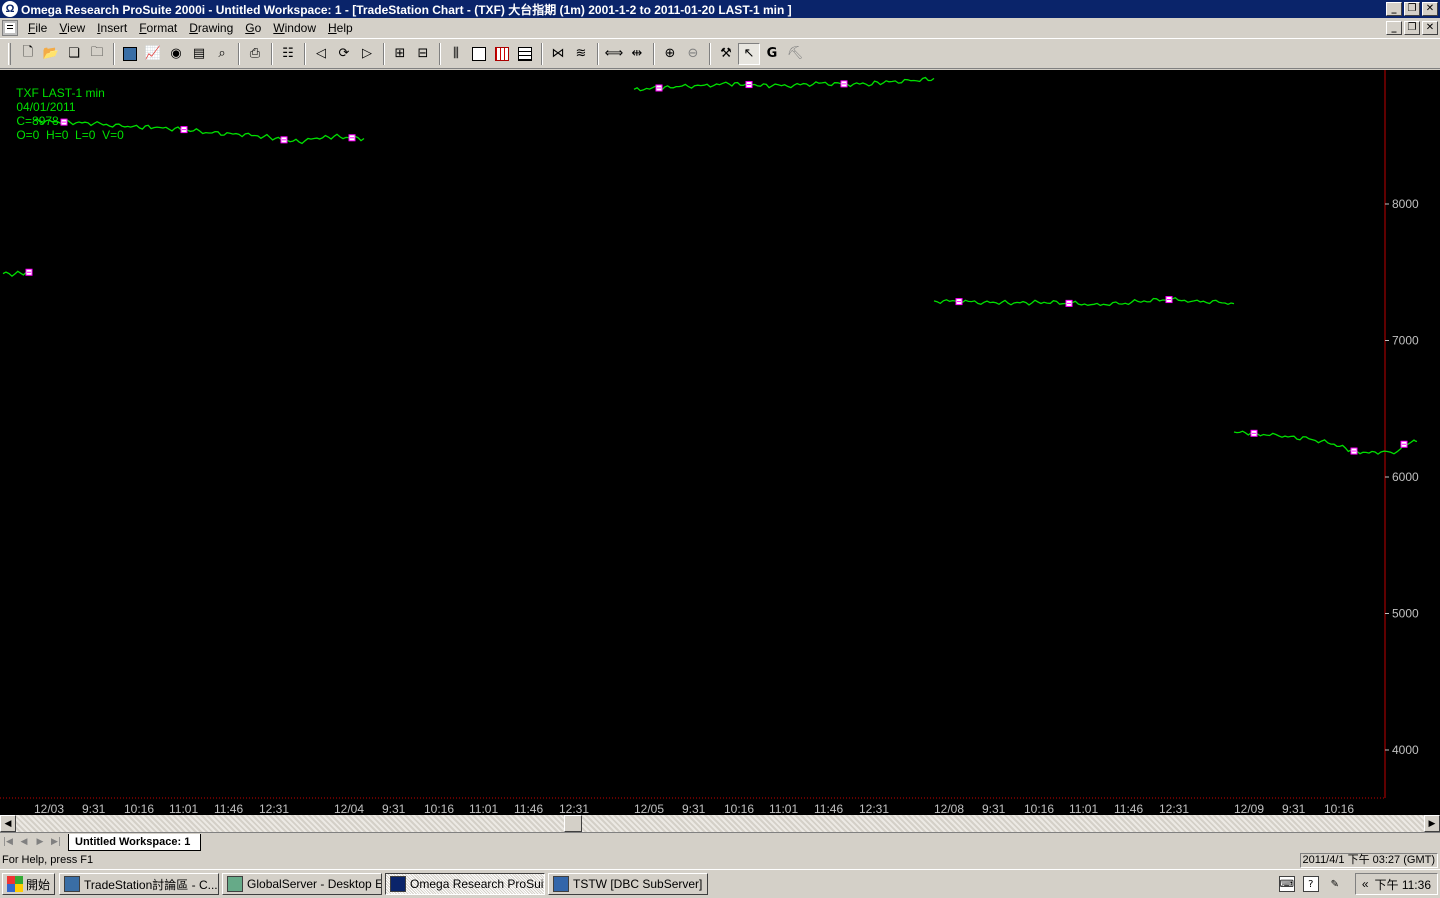  Describe the element at coordinates (46, 107) in the screenshot. I see `legend-date: 04/01/2011` at that location.